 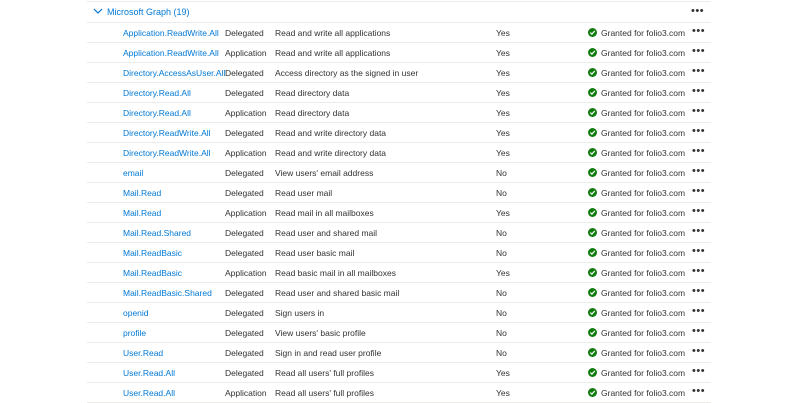 What do you see at coordinates (157, 233) in the screenshot?
I see `permission-name-link: Mail.Read.Shared` at bounding box center [157, 233].